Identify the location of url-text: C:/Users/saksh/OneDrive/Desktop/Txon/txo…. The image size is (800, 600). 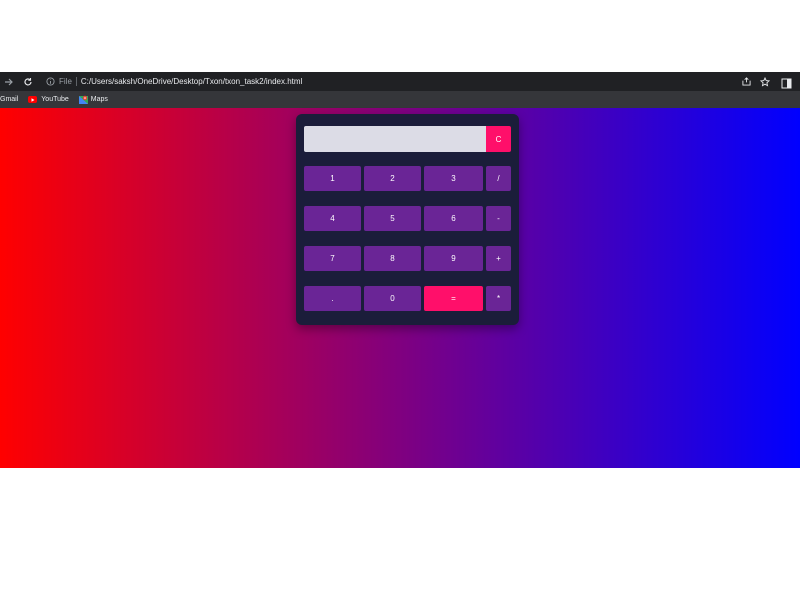
(191, 81).